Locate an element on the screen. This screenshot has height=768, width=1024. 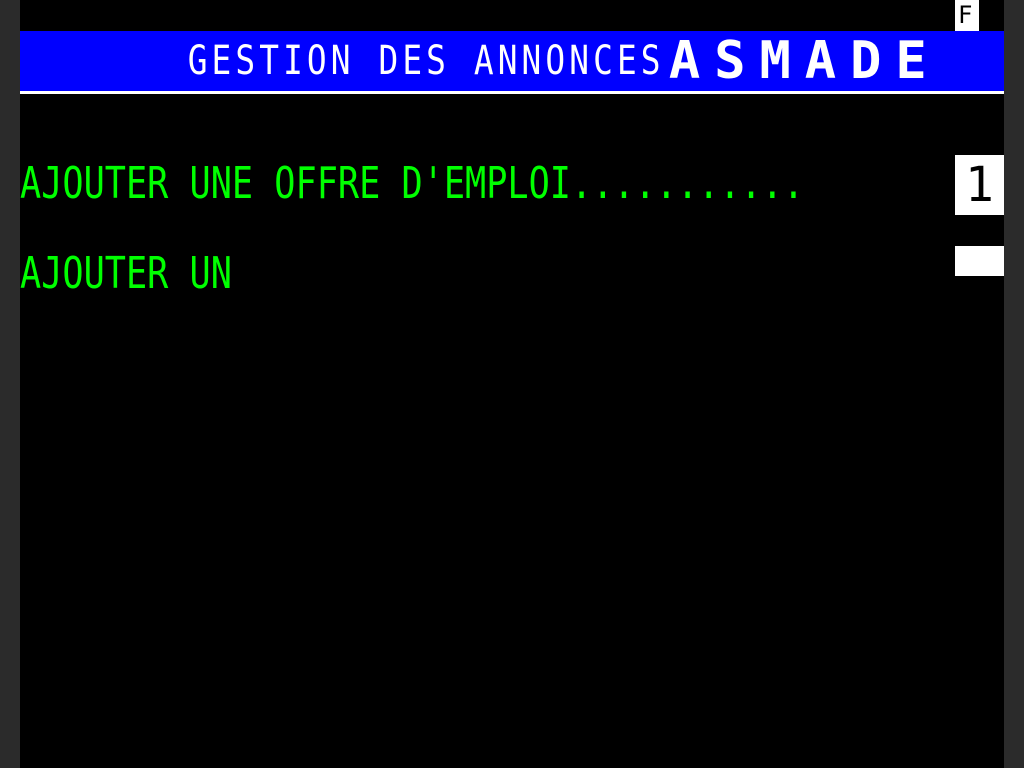
page-header: GESTION DES ANNONCES ASMADE is located at coordinates (512, 61).